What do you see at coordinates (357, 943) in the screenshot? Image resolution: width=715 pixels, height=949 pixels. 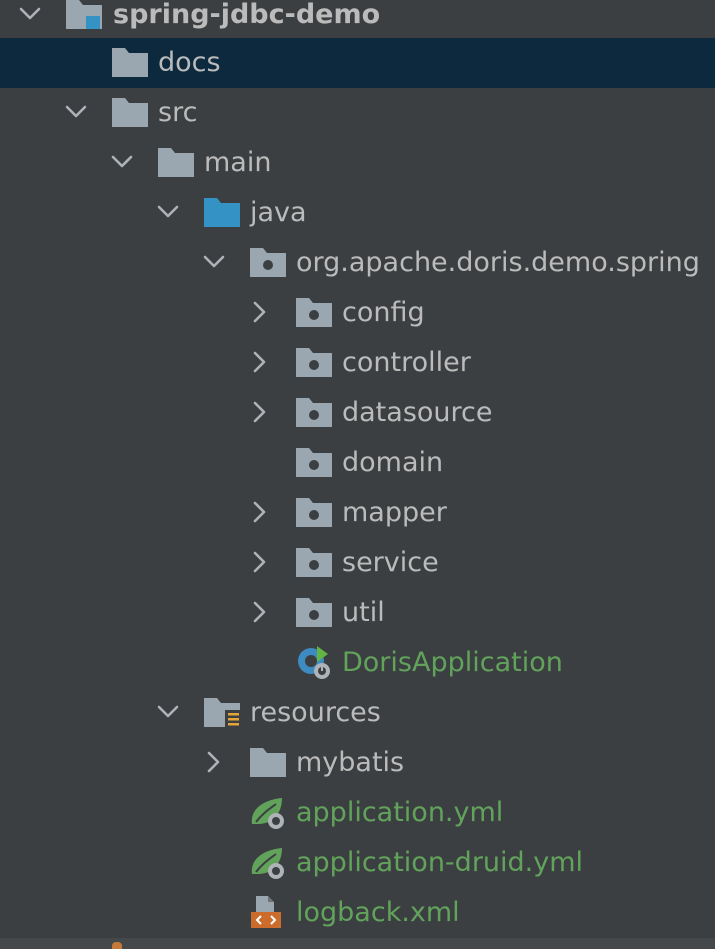 I see `next-row-strip` at bounding box center [357, 943].